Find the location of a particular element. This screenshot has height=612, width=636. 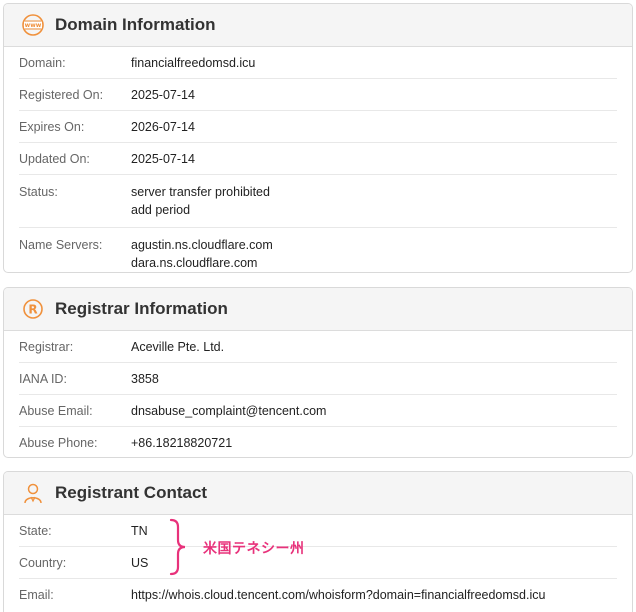

registered-on-value: 2025-07-14 is located at coordinates (163, 94).